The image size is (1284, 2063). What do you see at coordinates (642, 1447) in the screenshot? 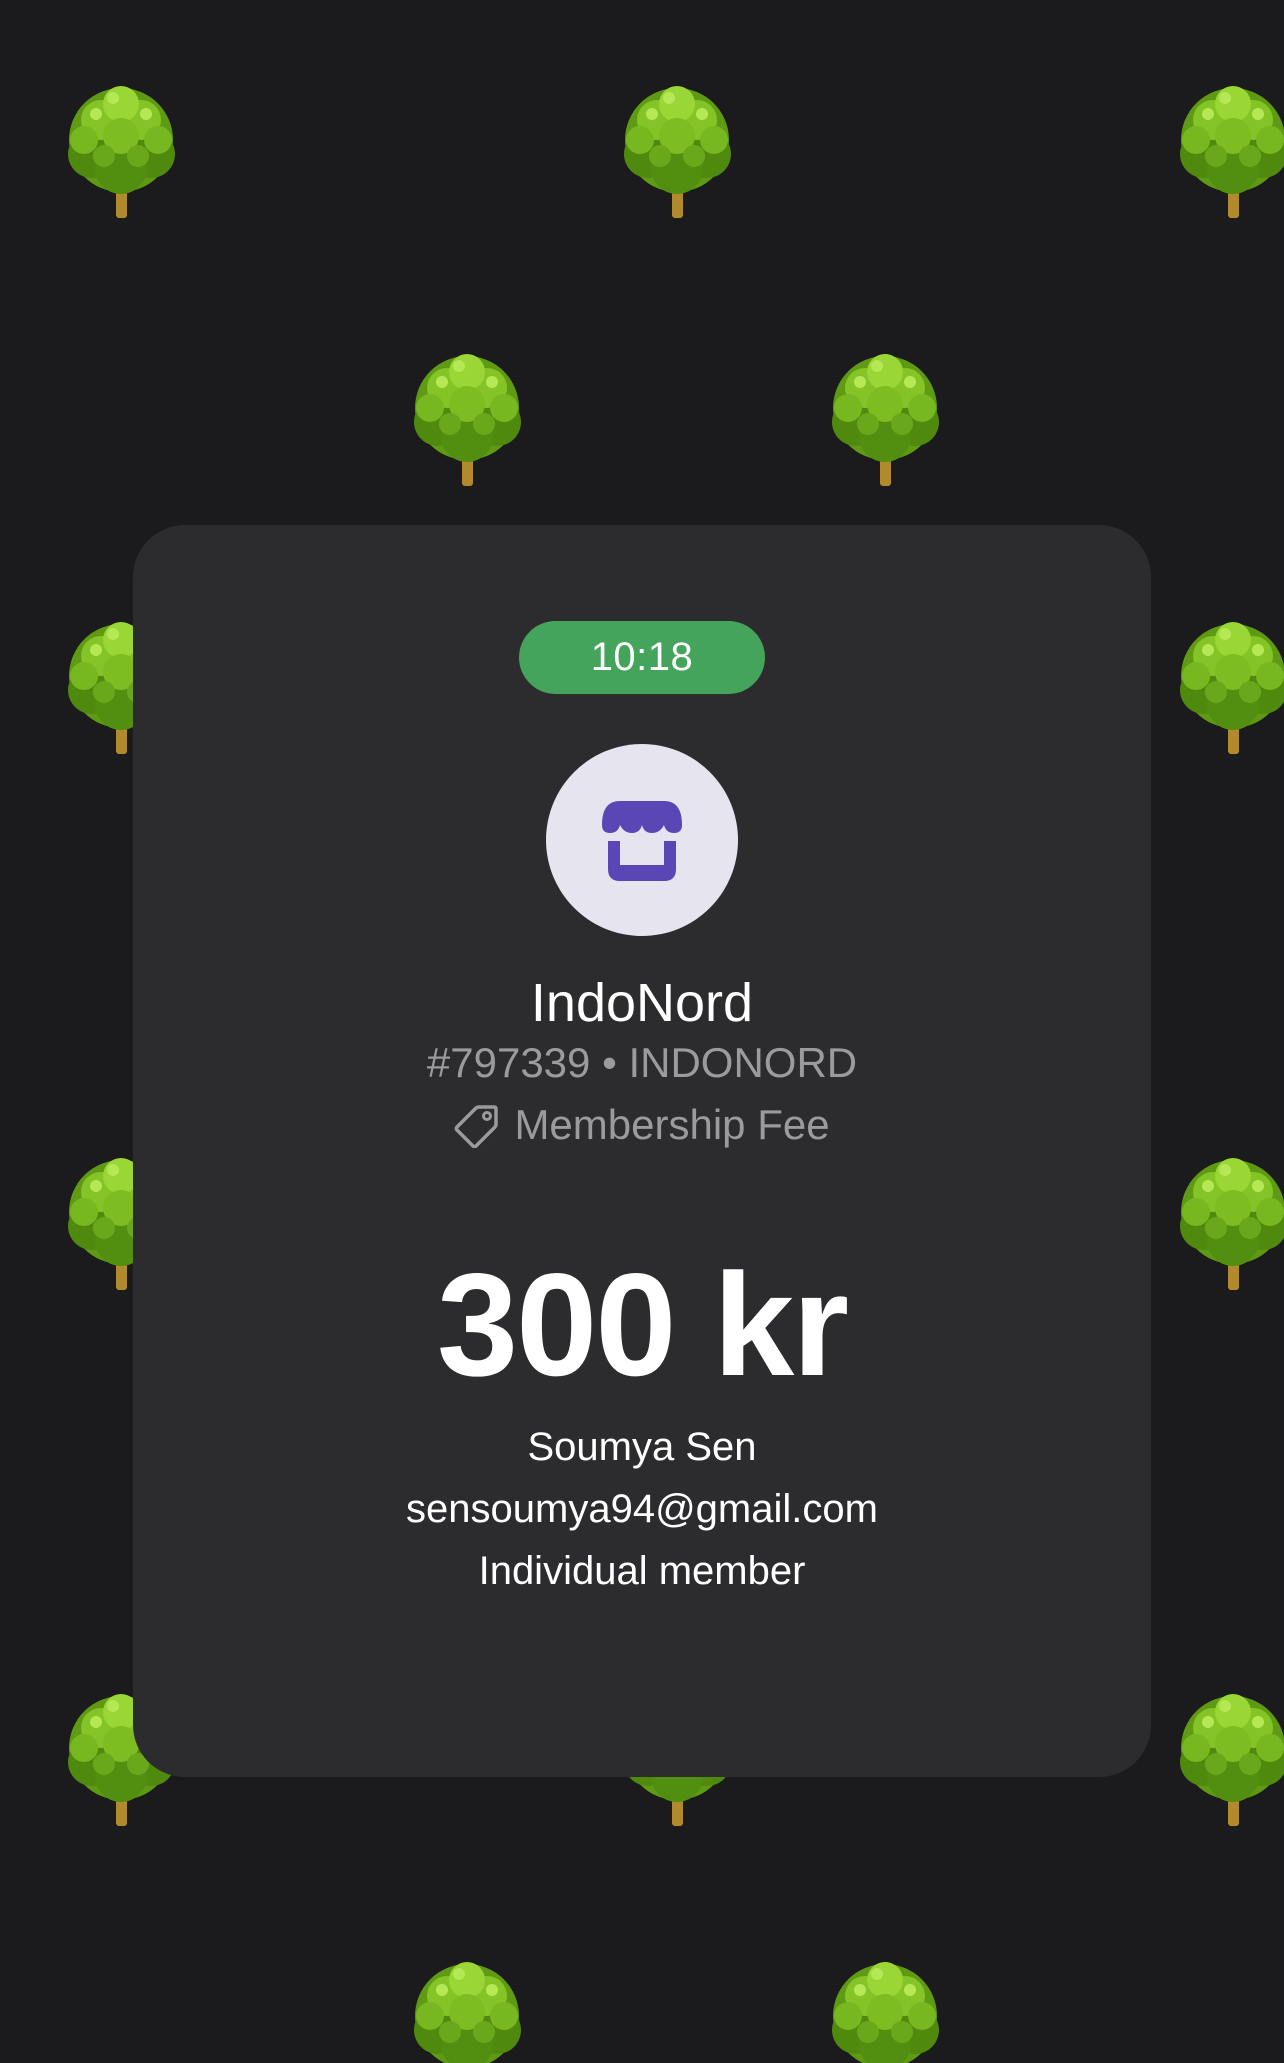
I see `payer-name: Soumya Sen` at bounding box center [642, 1447].